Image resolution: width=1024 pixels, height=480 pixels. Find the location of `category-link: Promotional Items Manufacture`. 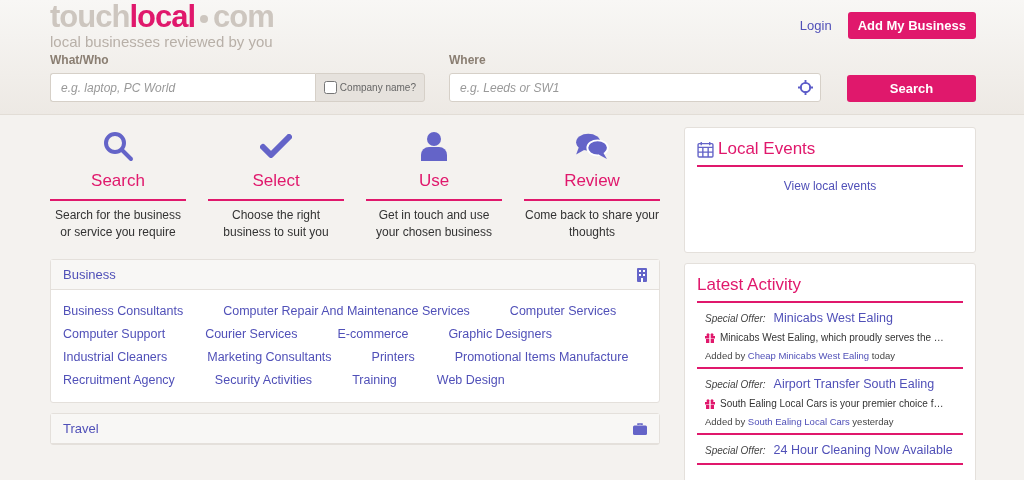

category-link: Promotional Items Manufacture is located at coordinates (541, 357).